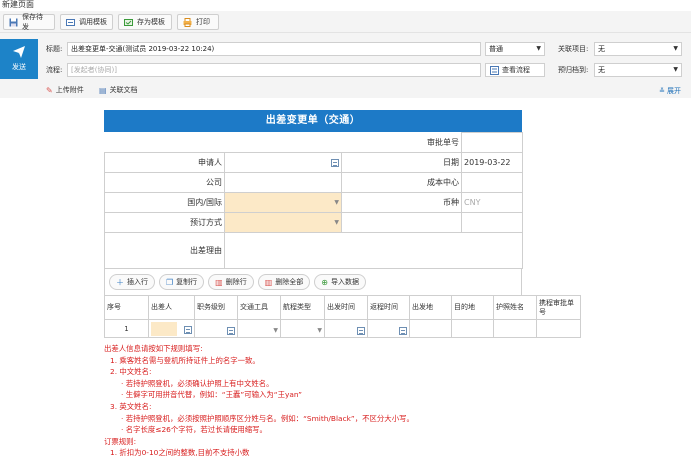 The image size is (691, 465). I want to click on rules-line: · 生僻字可用拼音代替，例如：“王蠹”可输入为“王yan”, so click(212, 395).